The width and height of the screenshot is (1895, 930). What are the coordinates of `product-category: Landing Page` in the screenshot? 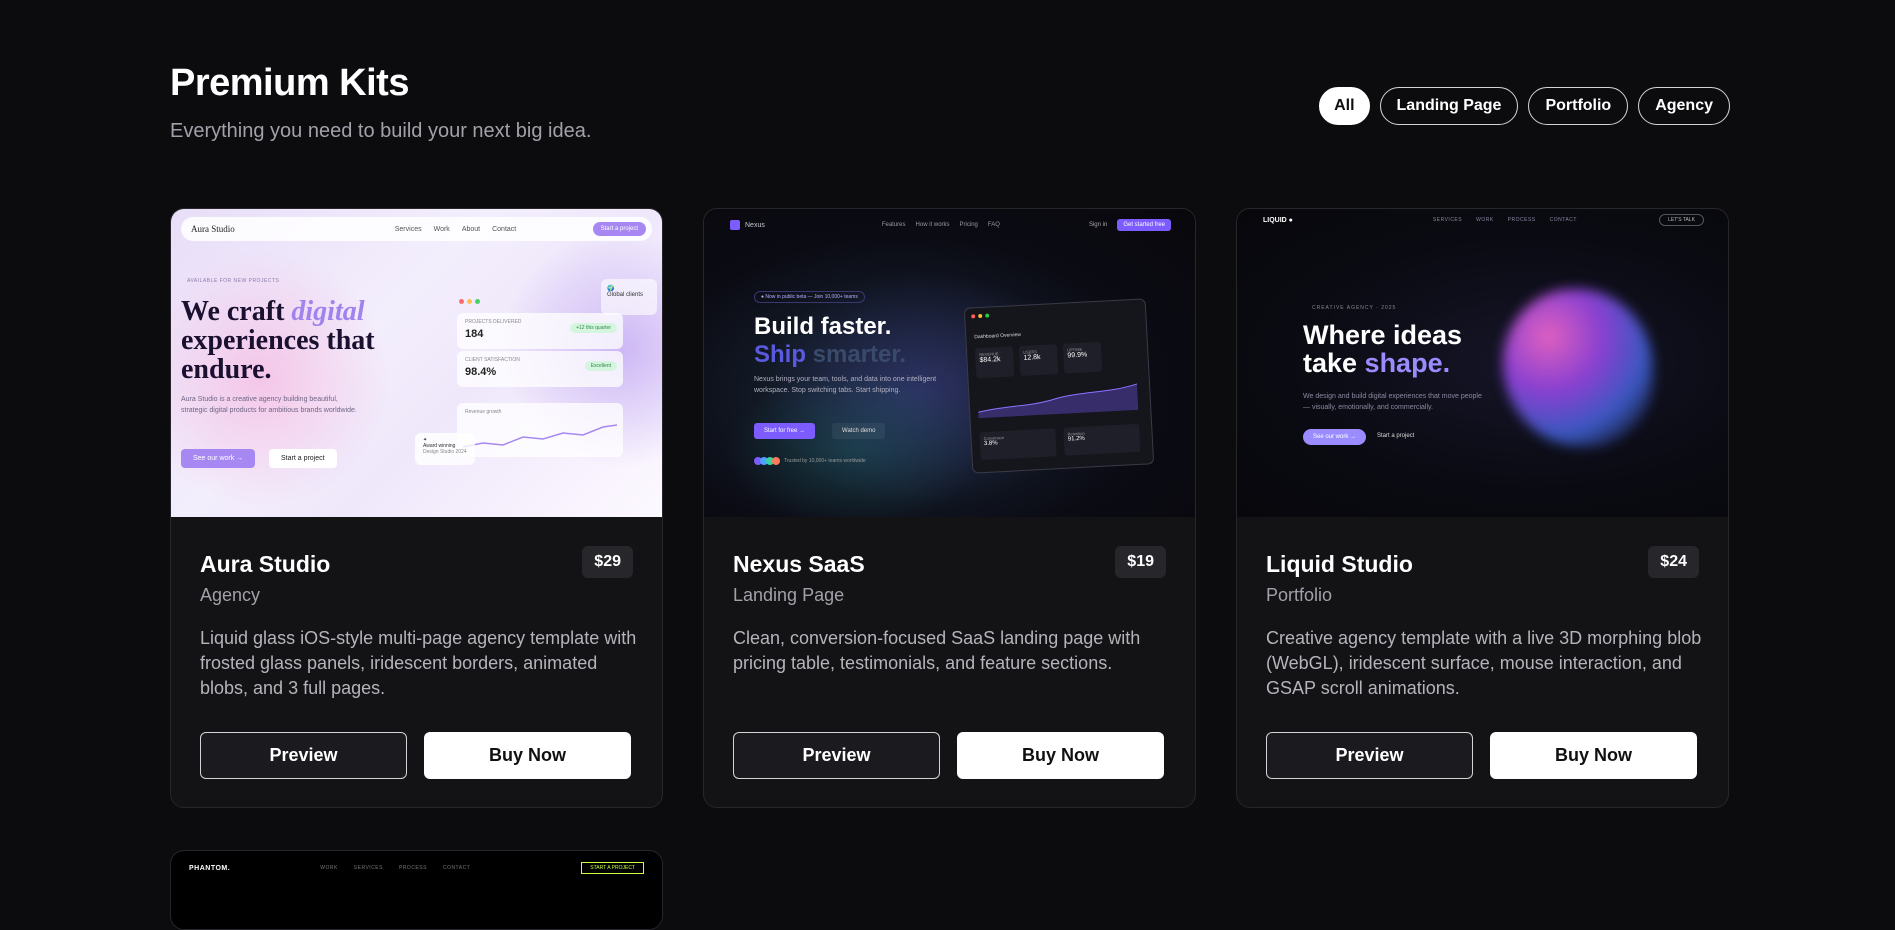 It's located at (789, 595).